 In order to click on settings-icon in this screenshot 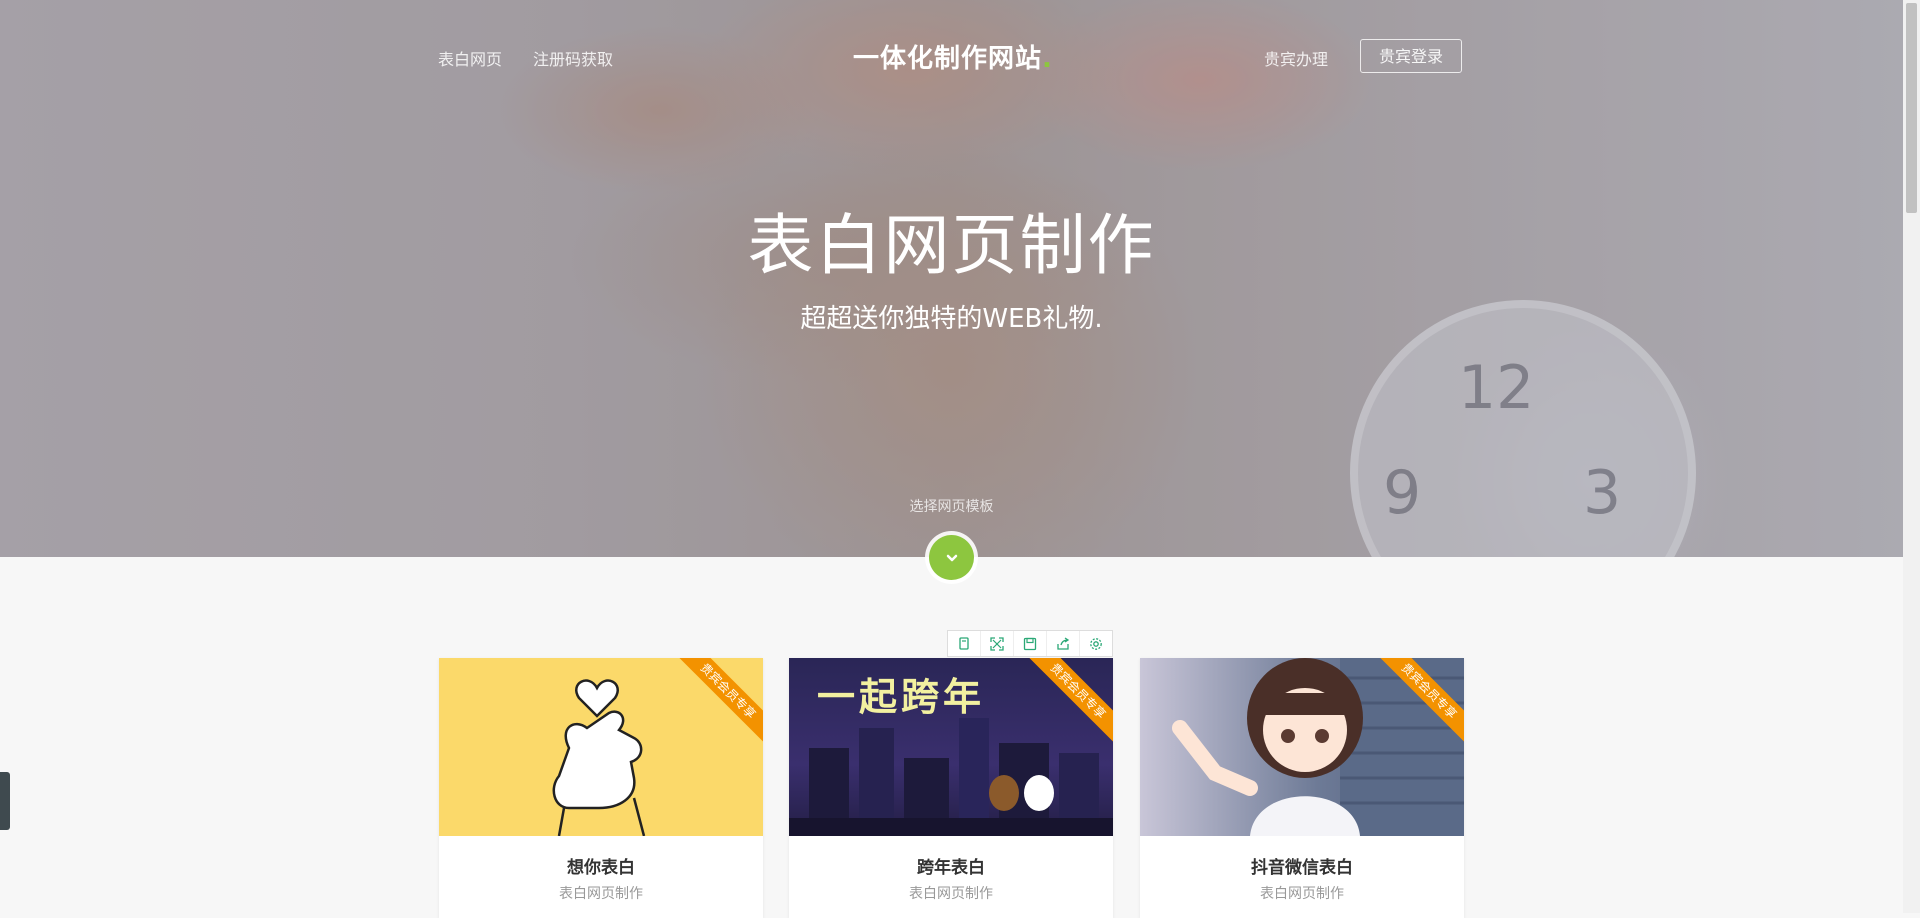, I will do `click(1096, 643)`.